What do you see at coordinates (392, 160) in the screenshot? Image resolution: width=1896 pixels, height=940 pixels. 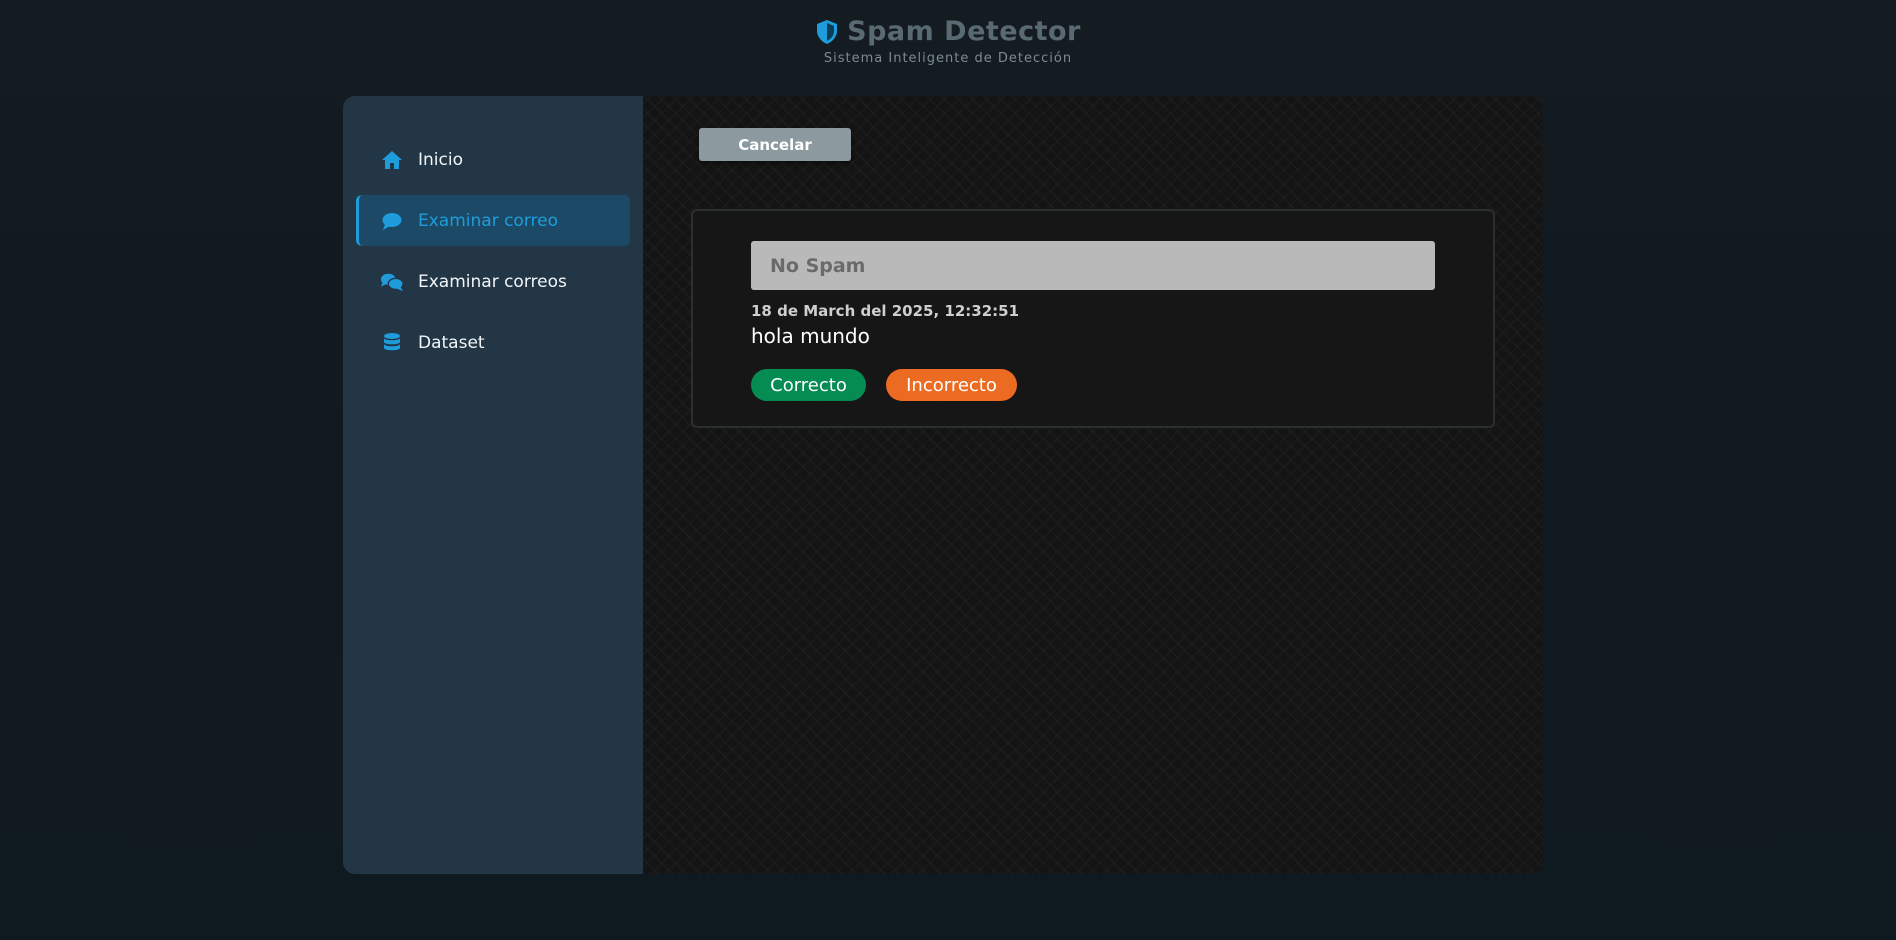 I see `home-icon` at bounding box center [392, 160].